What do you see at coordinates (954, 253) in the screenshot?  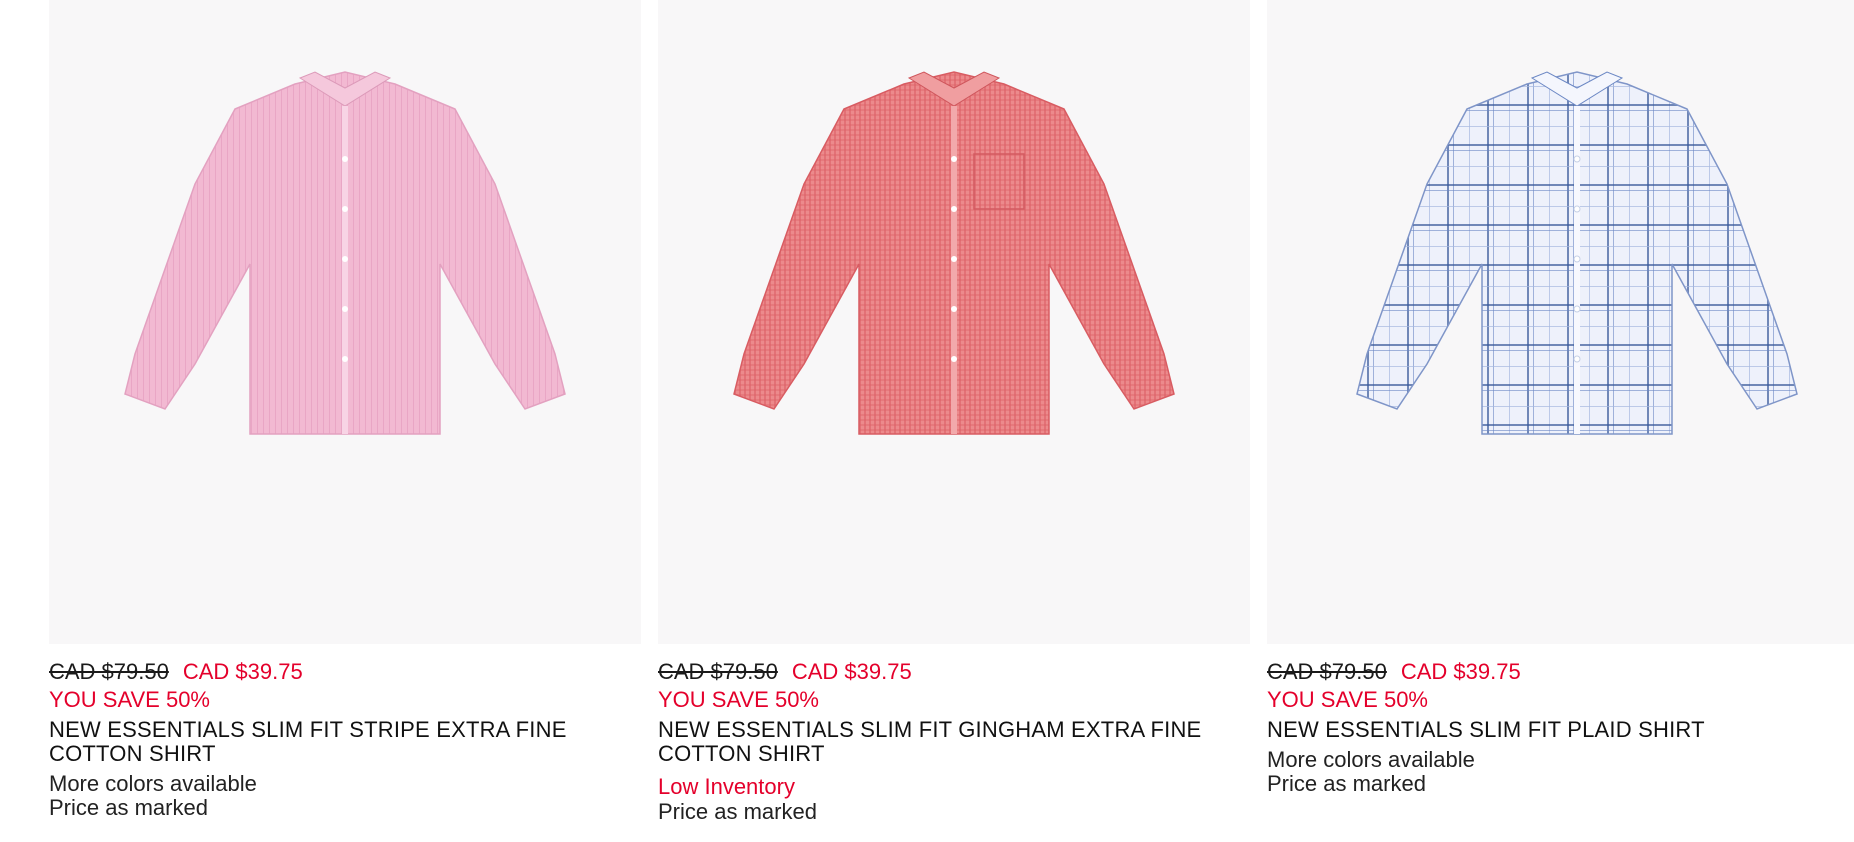 I see `shirt-image-red` at bounding box center [954, 253].